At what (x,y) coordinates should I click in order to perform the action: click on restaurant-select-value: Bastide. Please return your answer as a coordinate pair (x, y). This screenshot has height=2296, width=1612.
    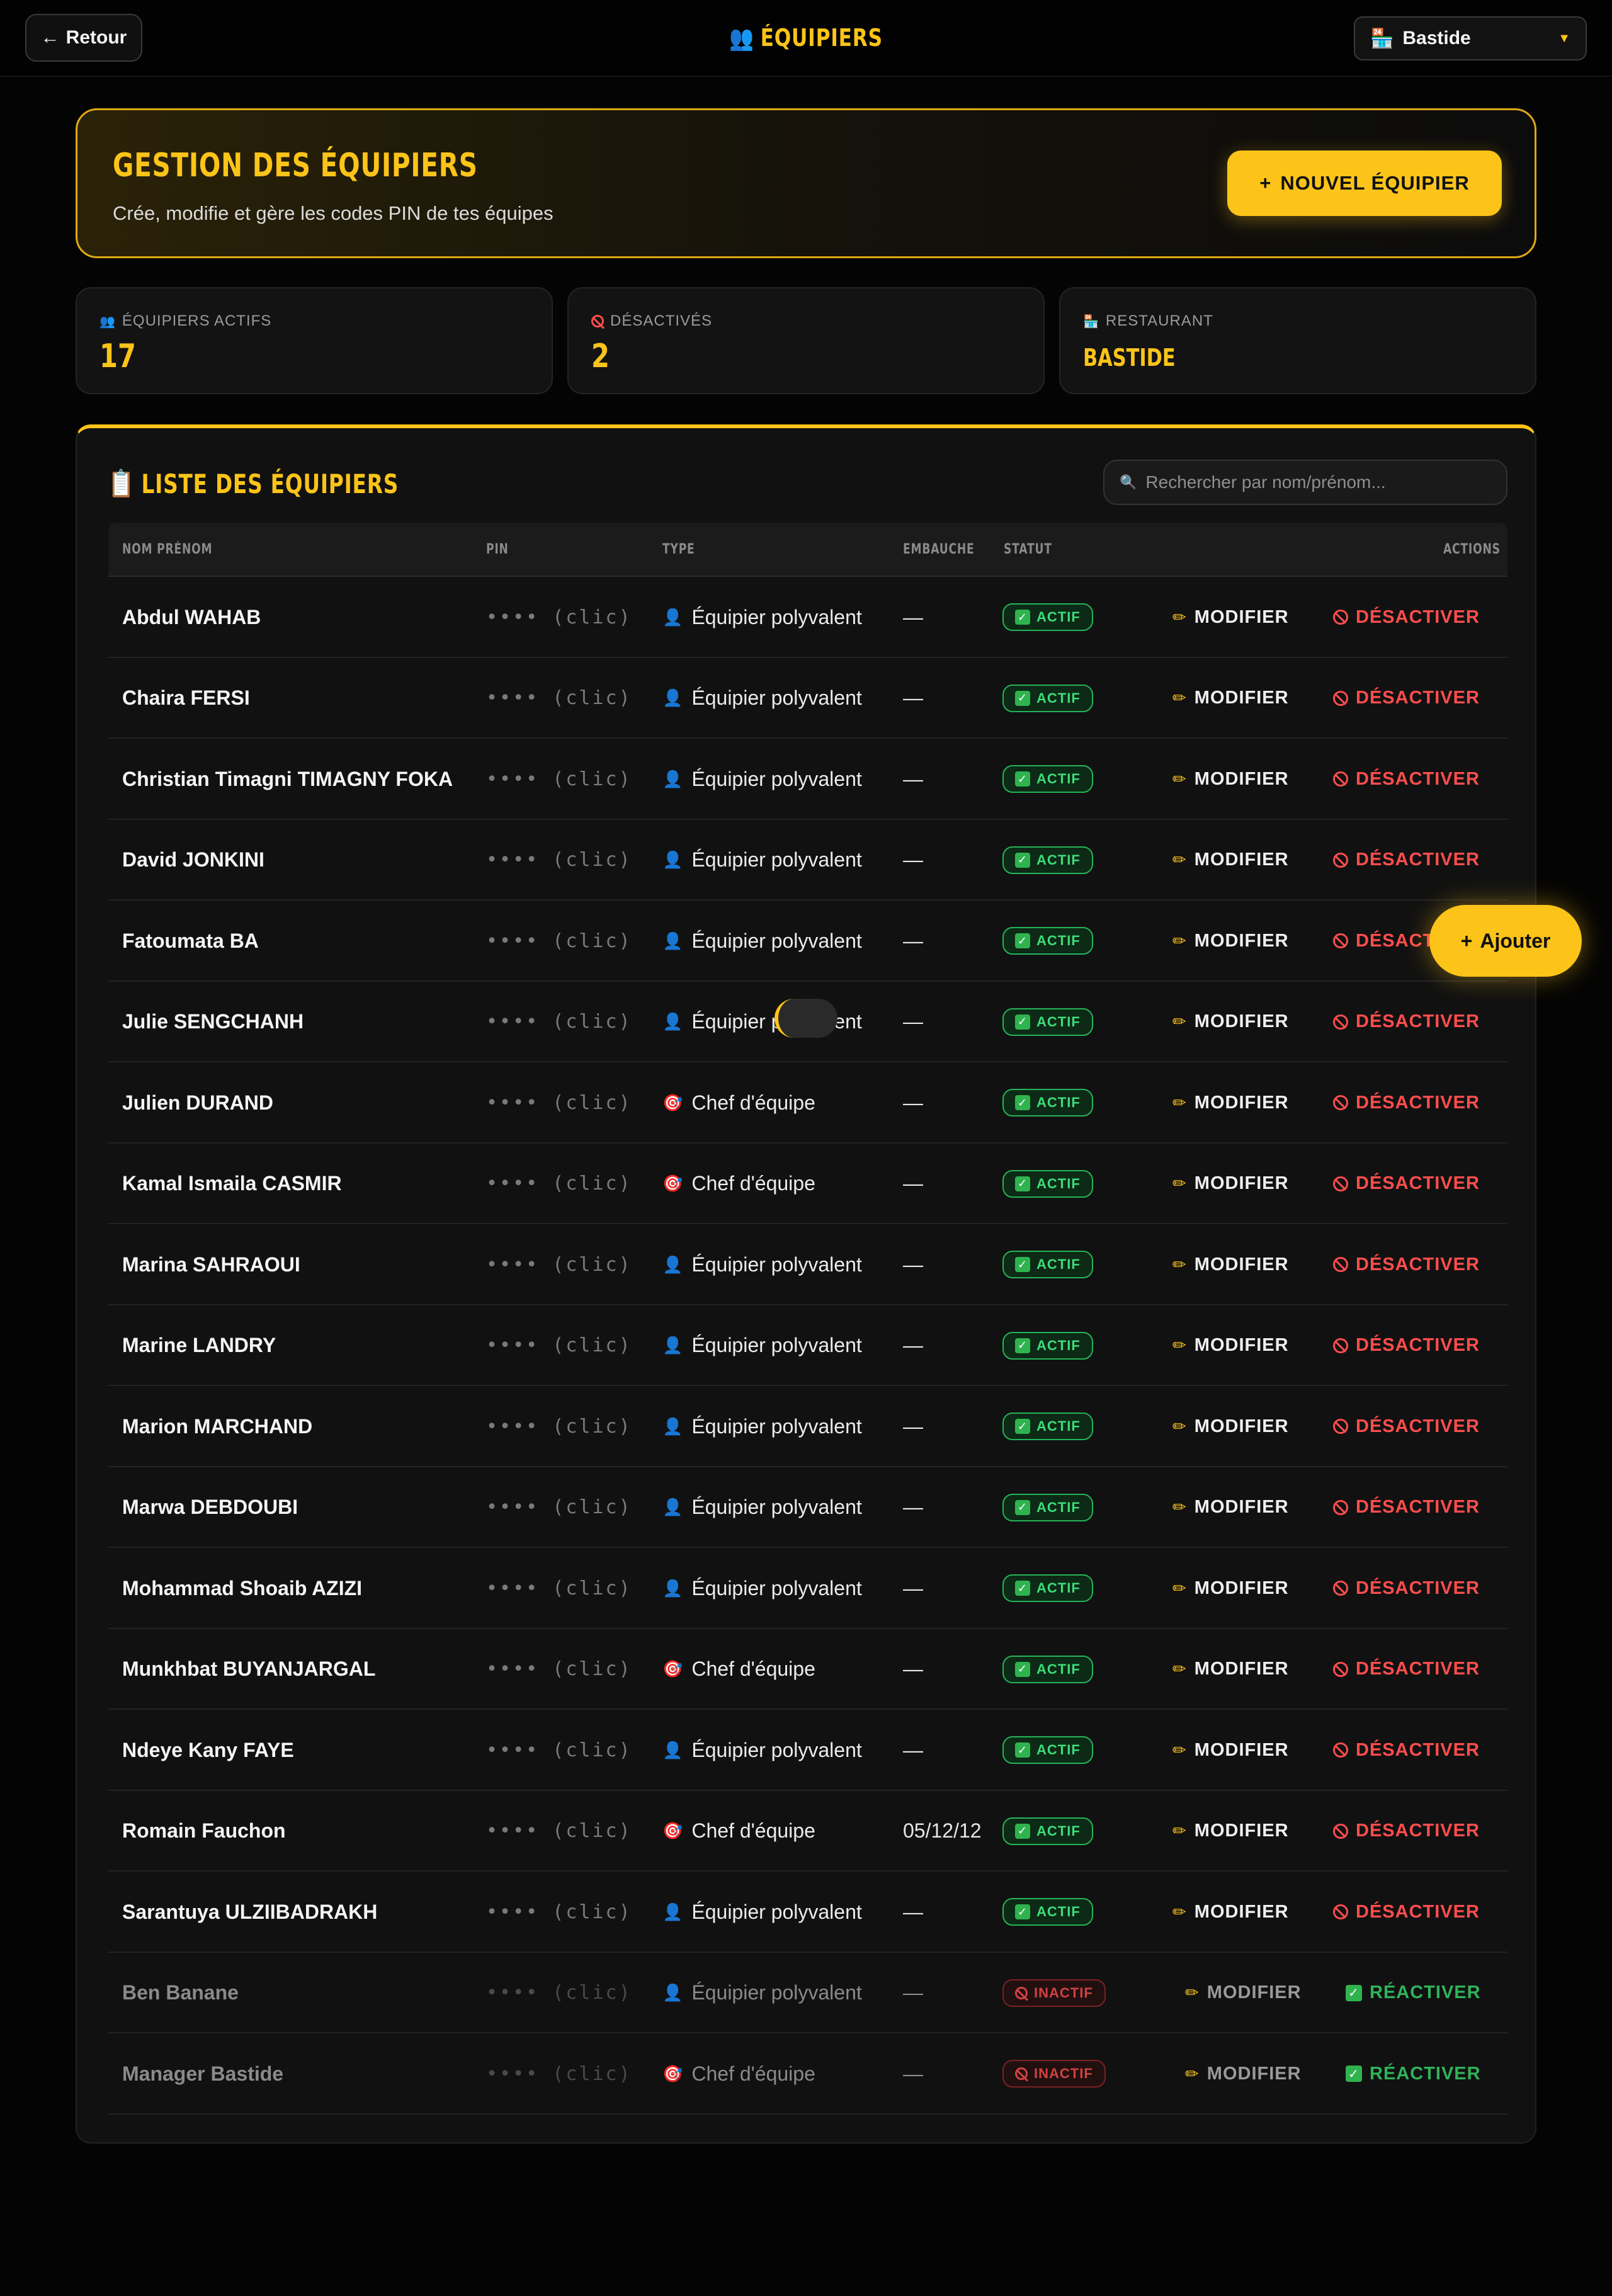
    Looking at the image, I should click on (1436, 38).